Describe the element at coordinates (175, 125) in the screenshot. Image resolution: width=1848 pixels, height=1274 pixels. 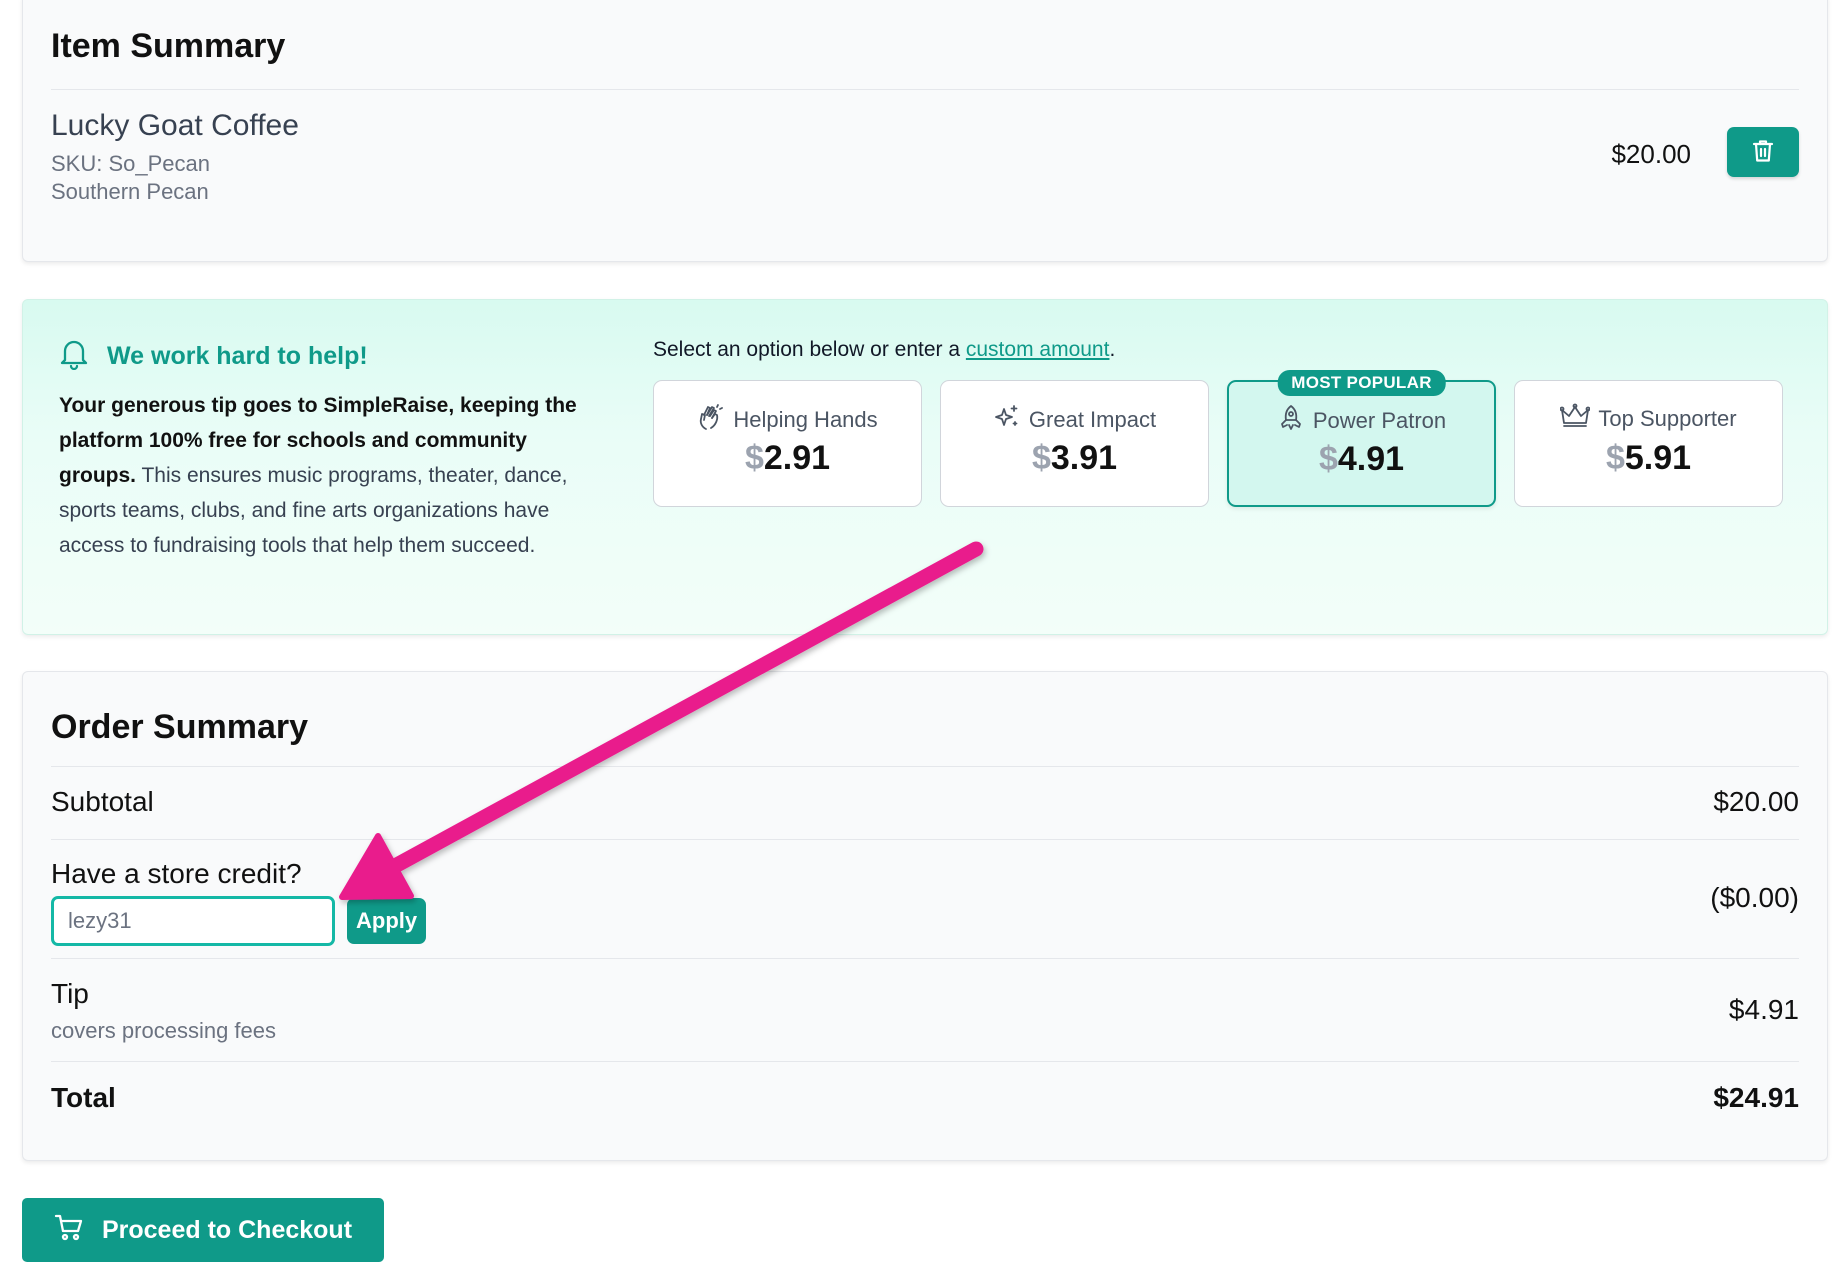
I see `item-name: Lucky Goat Coffee` at that location.